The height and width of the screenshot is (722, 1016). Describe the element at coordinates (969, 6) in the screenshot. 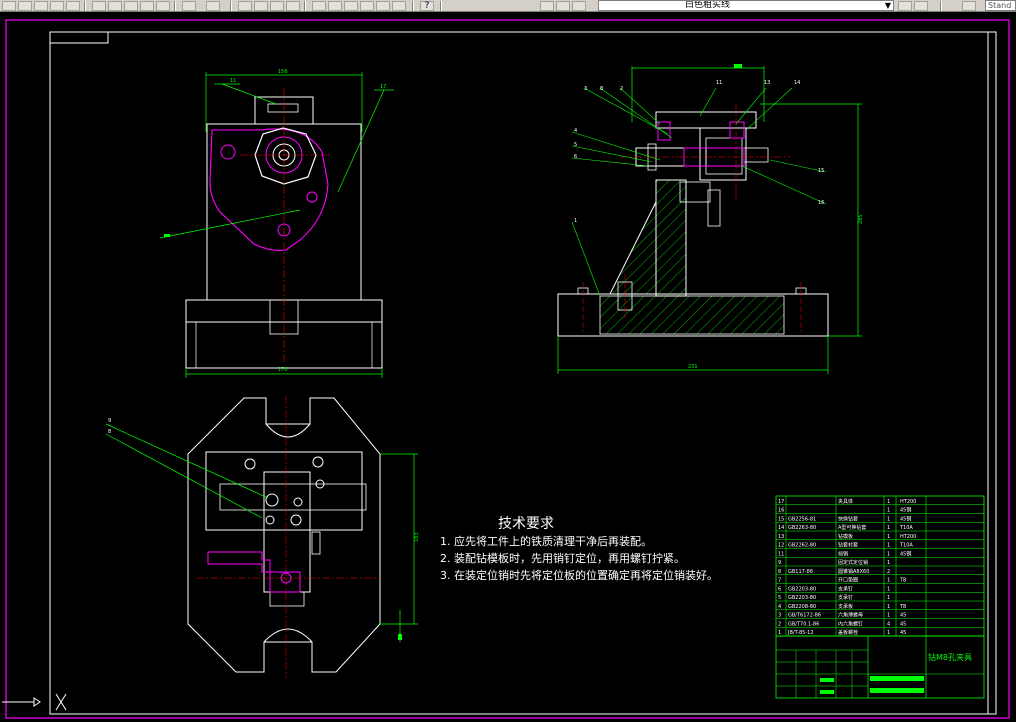

I see `text-style-icon` at that location.